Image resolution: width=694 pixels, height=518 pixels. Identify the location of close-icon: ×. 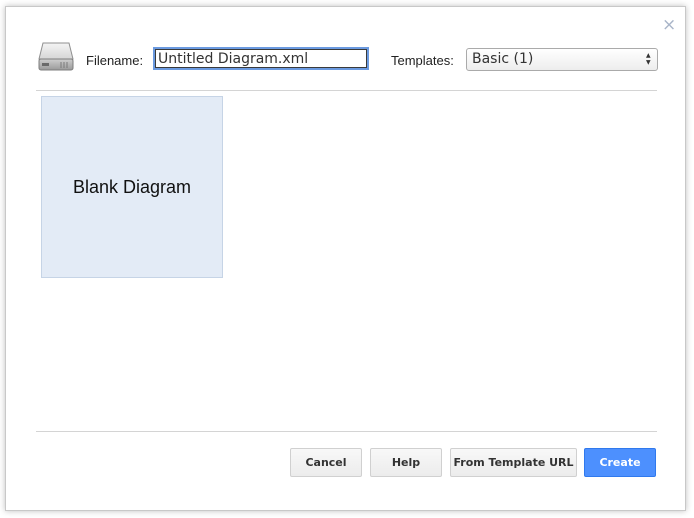
(669, 25).